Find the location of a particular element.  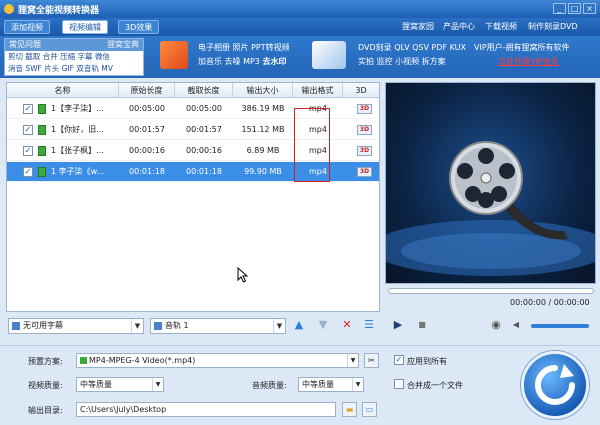

folder-icon: ▬ is located at coordinates (349, 409).